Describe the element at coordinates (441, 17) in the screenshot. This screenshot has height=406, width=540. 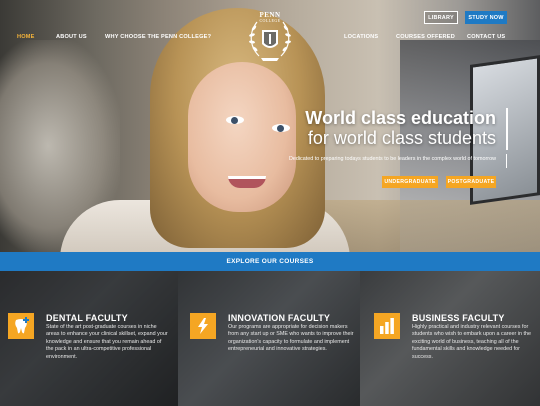
I see `library-button: LIBRARY` at that location.